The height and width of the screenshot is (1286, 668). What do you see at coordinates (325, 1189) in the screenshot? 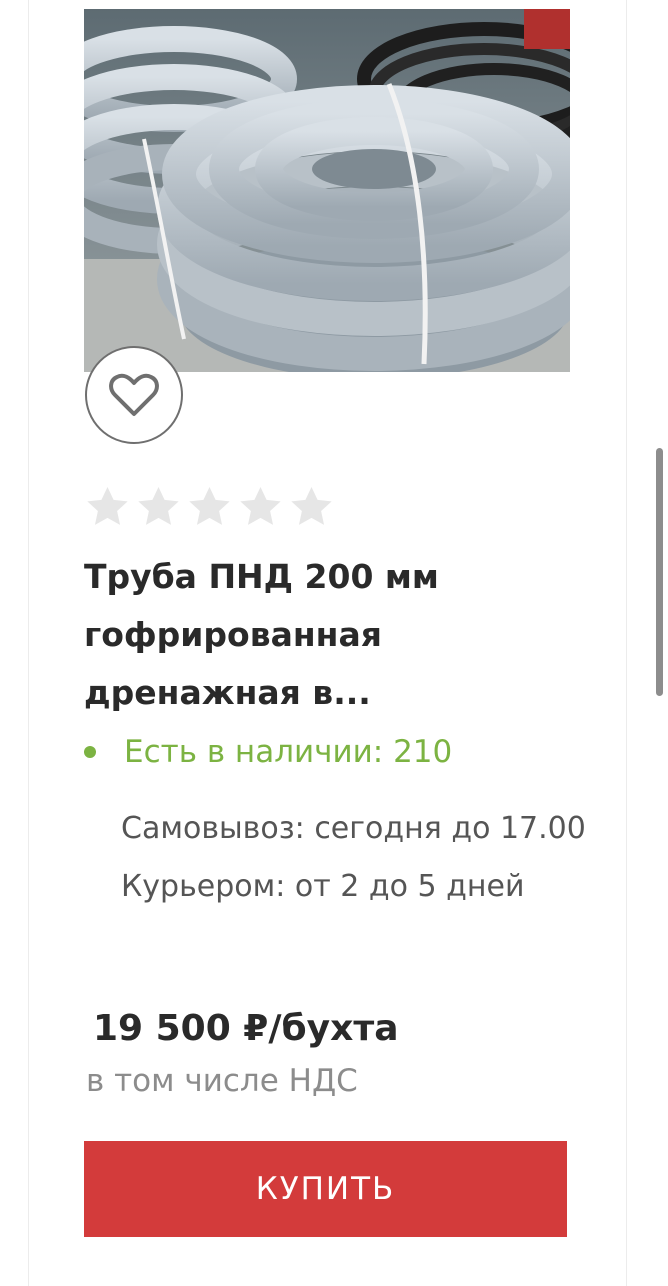
I see `buy-button: КУПИТЬ` at bounding box center [325, 1189].